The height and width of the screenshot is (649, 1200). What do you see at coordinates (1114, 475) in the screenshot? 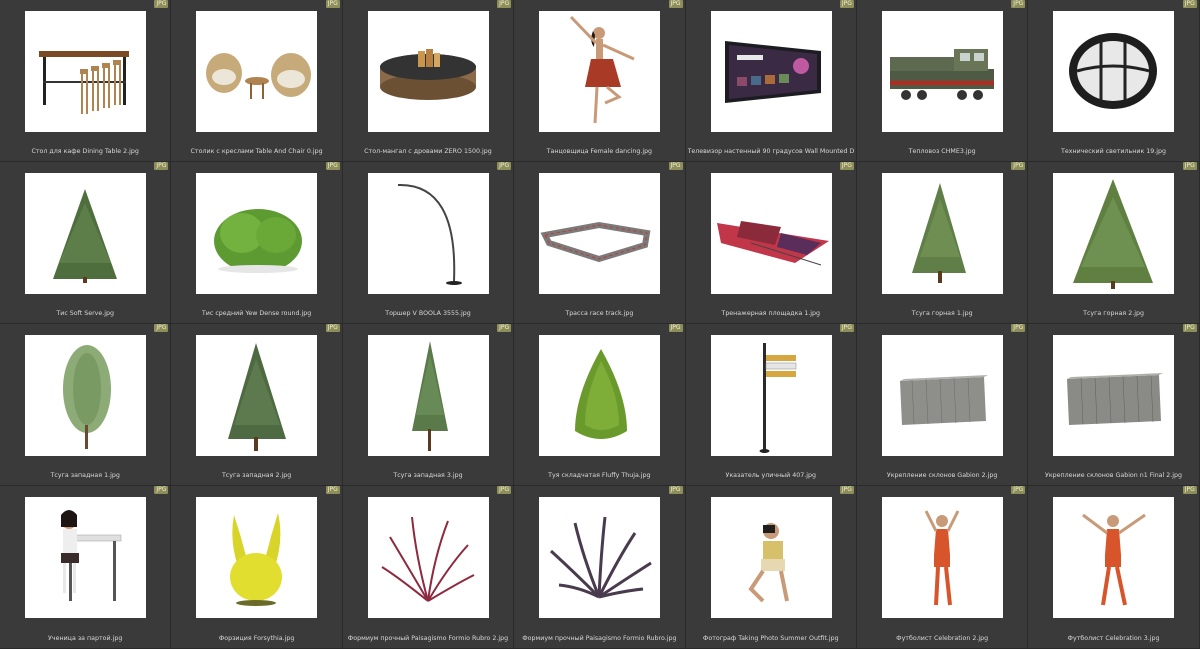
I see `file-name: Укрепление склонов Gabion n1 Final 2.jpg` at bounding box center [1114, 475].